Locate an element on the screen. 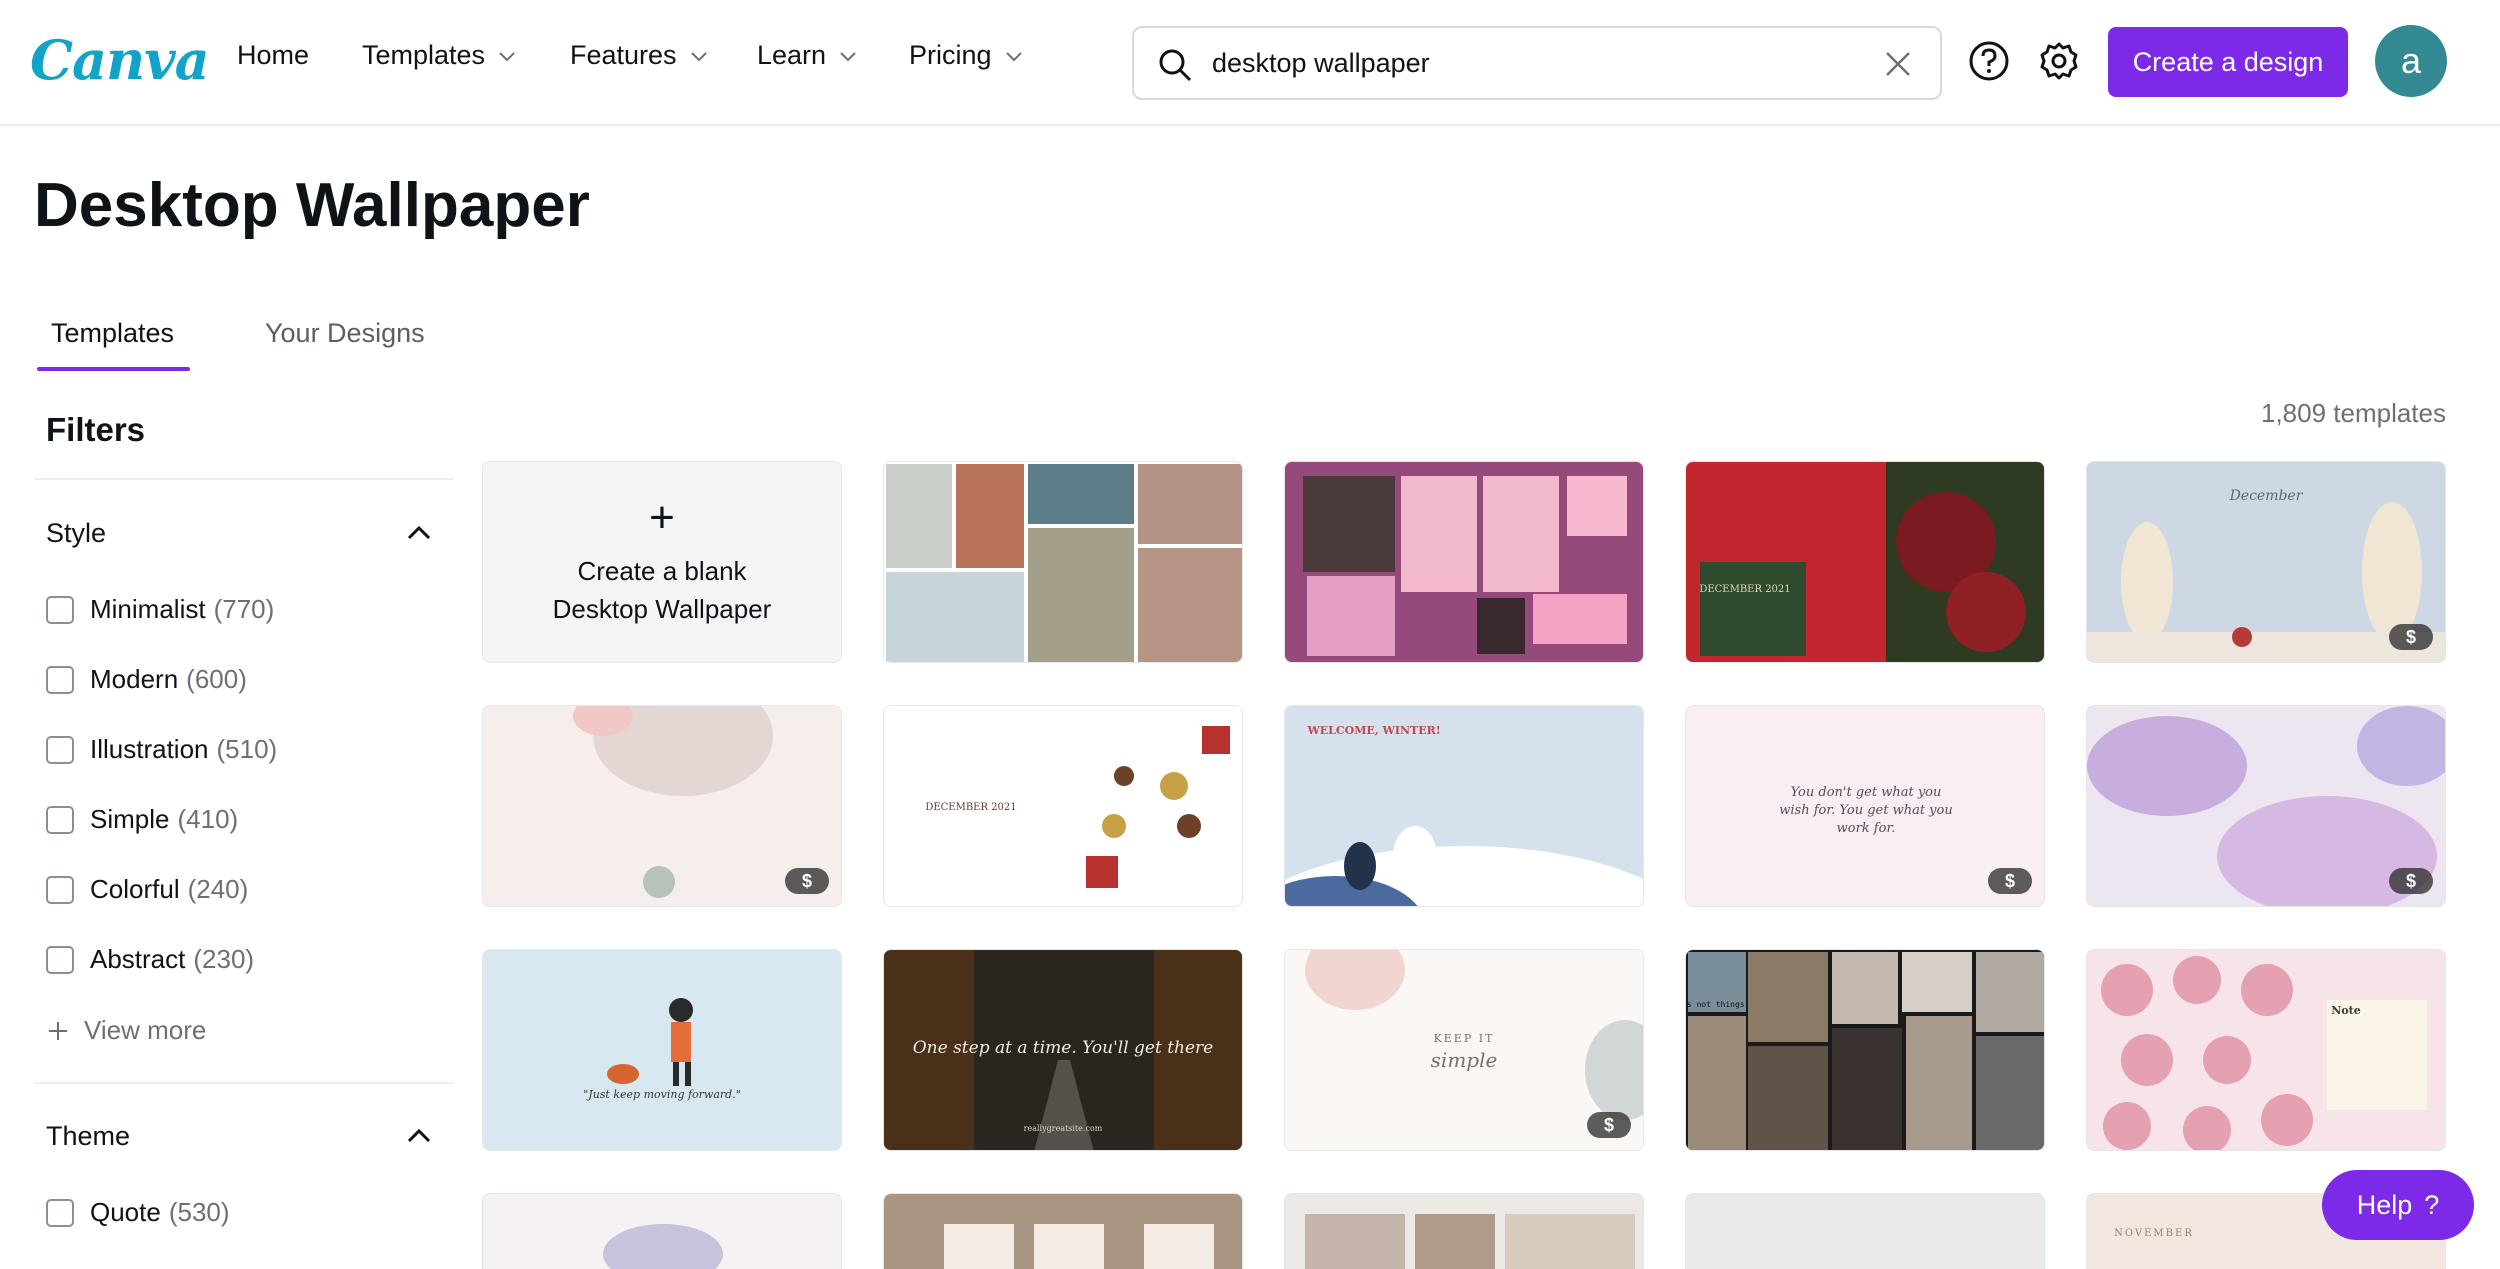 Image resolution: width=2500 pixels, height=1269 pixels. option-count: (770) is located at coordinates (244, 609).